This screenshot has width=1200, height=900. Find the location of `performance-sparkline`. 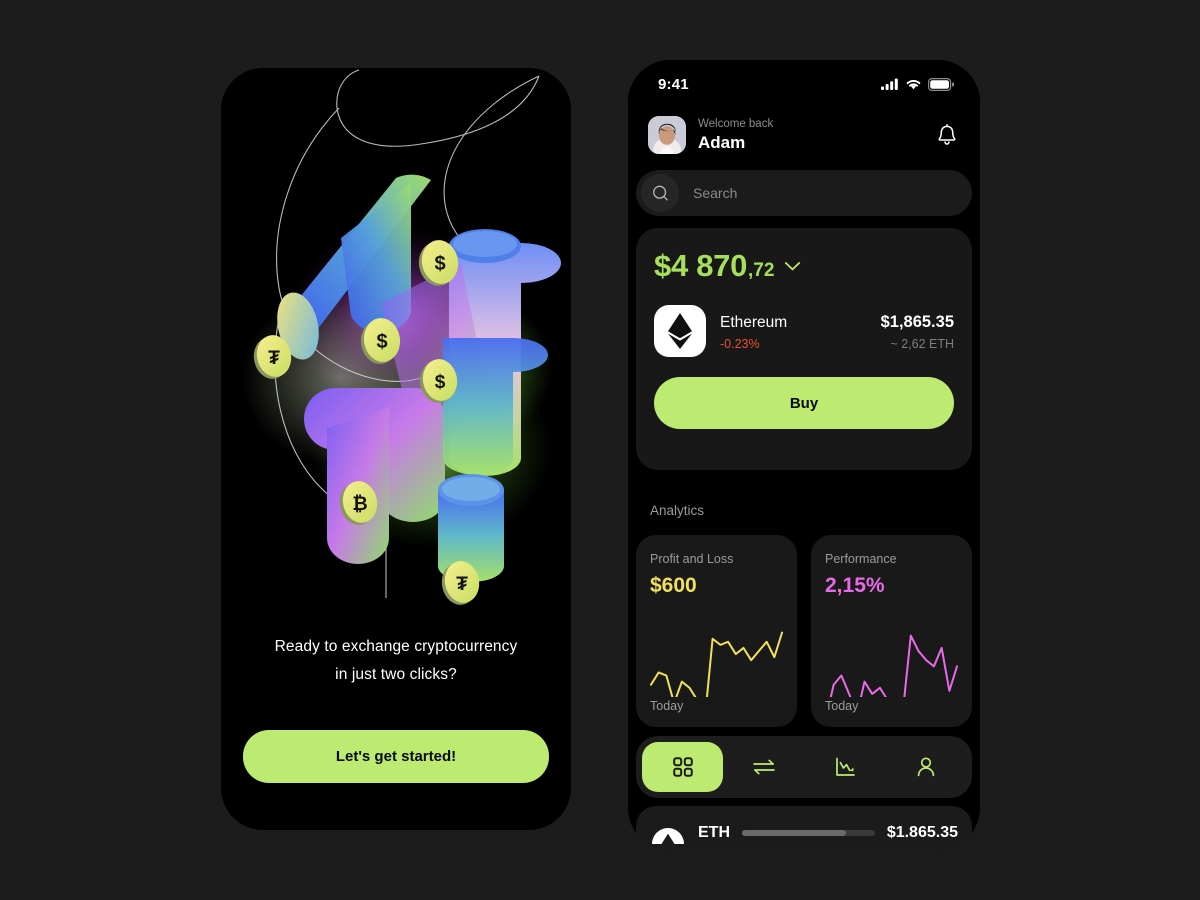

performance-sparkline is located at coordinates (891, 651).